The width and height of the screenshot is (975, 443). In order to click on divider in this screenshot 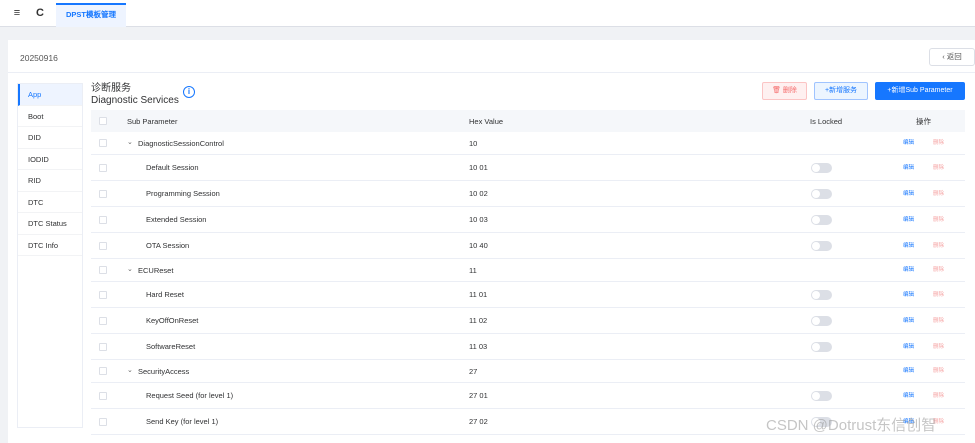, I will do `click(491, 72)`.